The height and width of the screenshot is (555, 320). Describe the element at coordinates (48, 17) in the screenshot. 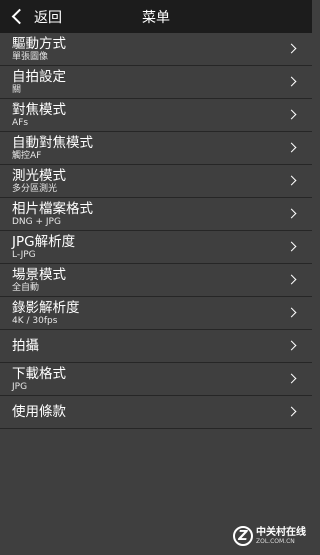

I see `back-label: 返回` at that location.